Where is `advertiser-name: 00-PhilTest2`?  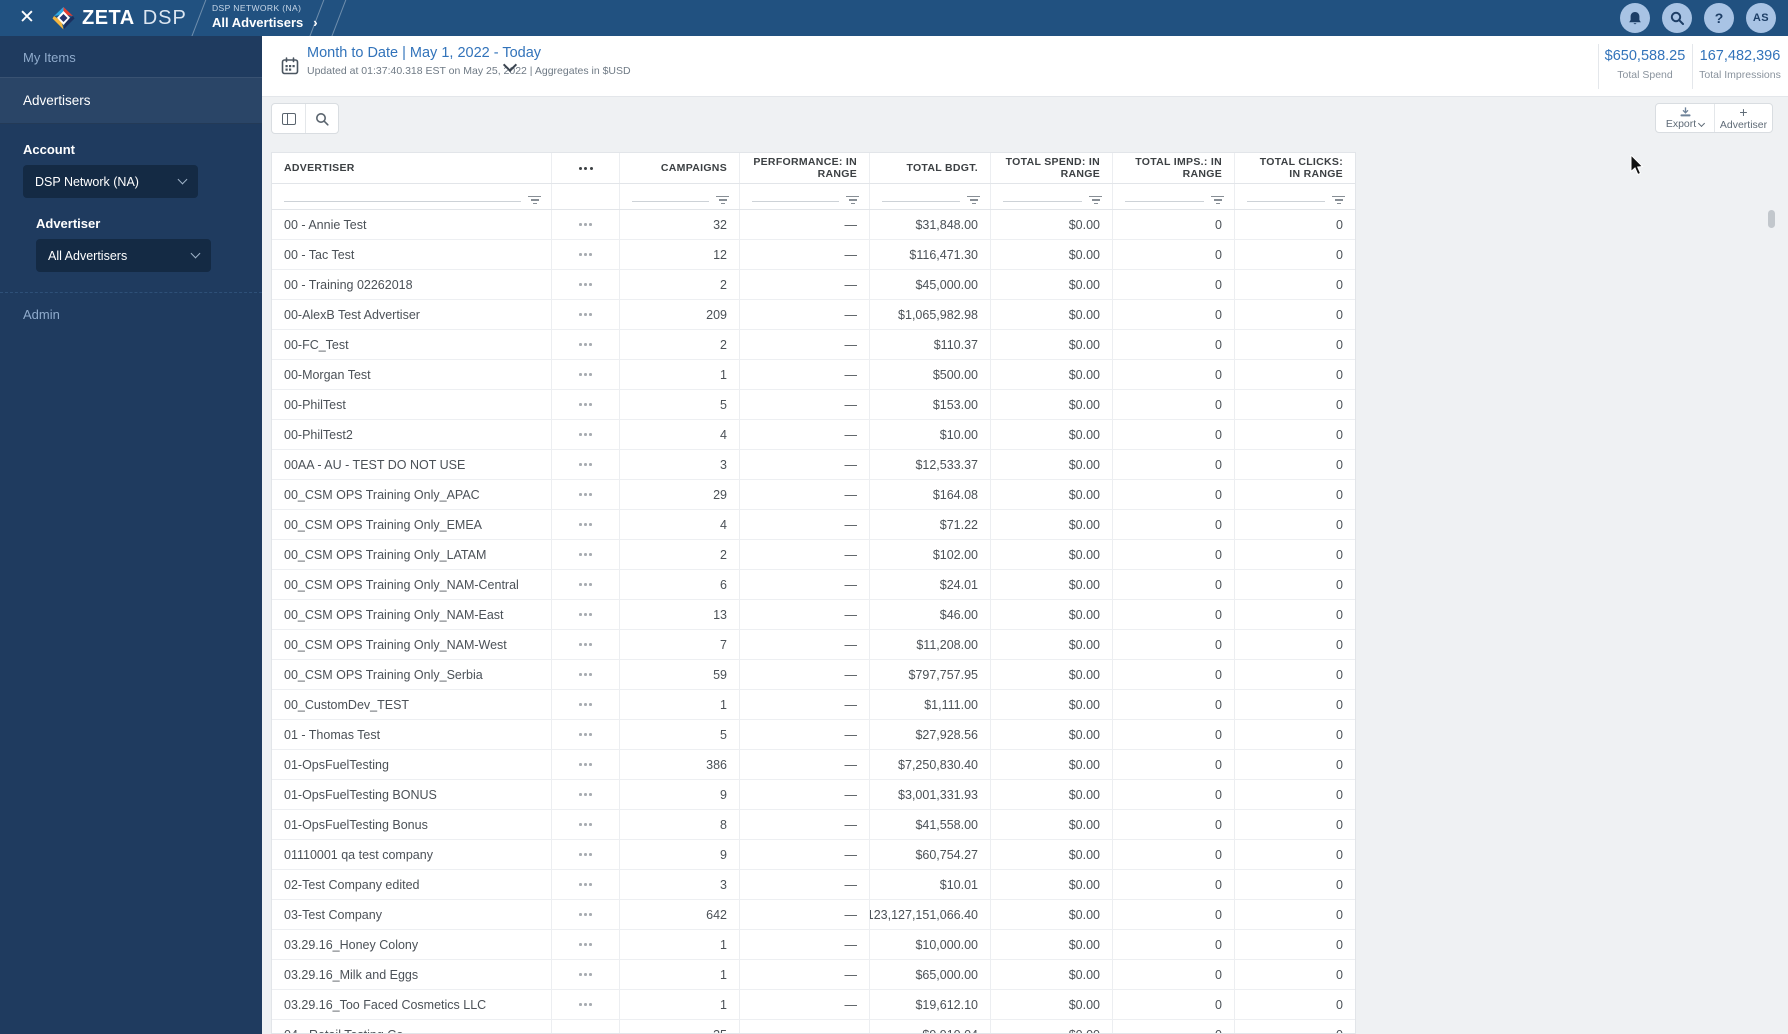
advertiser-name: 00-PhilTest2 is located at coordinates (412, 434).